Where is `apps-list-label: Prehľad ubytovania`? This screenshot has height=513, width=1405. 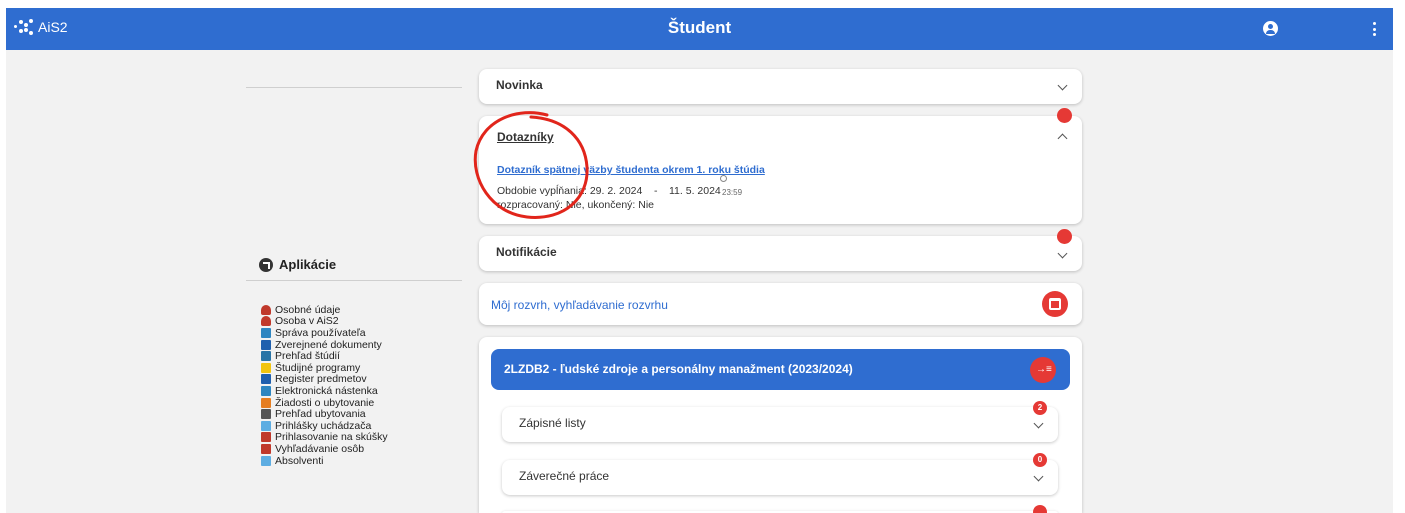
apps-list-label: Prehľad ubytovania is located at coordinates (320, 414).